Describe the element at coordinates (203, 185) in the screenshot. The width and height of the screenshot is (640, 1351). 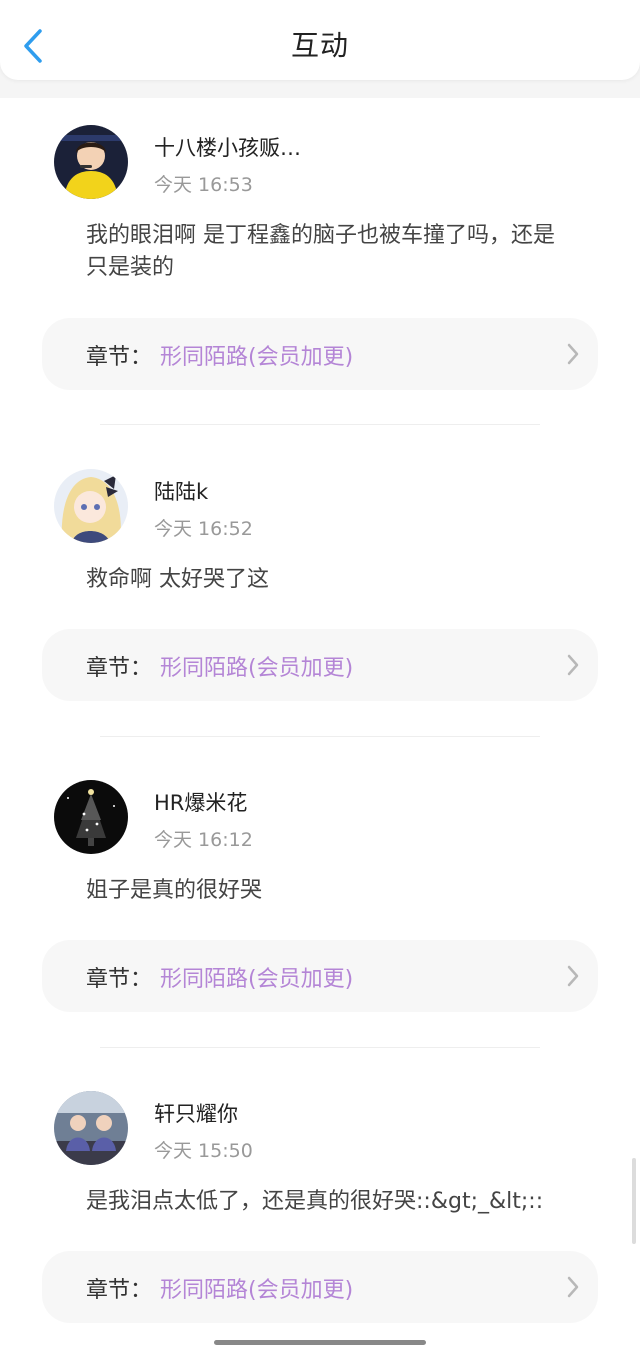
I see `timestamp: 今天 16:53` at that location.